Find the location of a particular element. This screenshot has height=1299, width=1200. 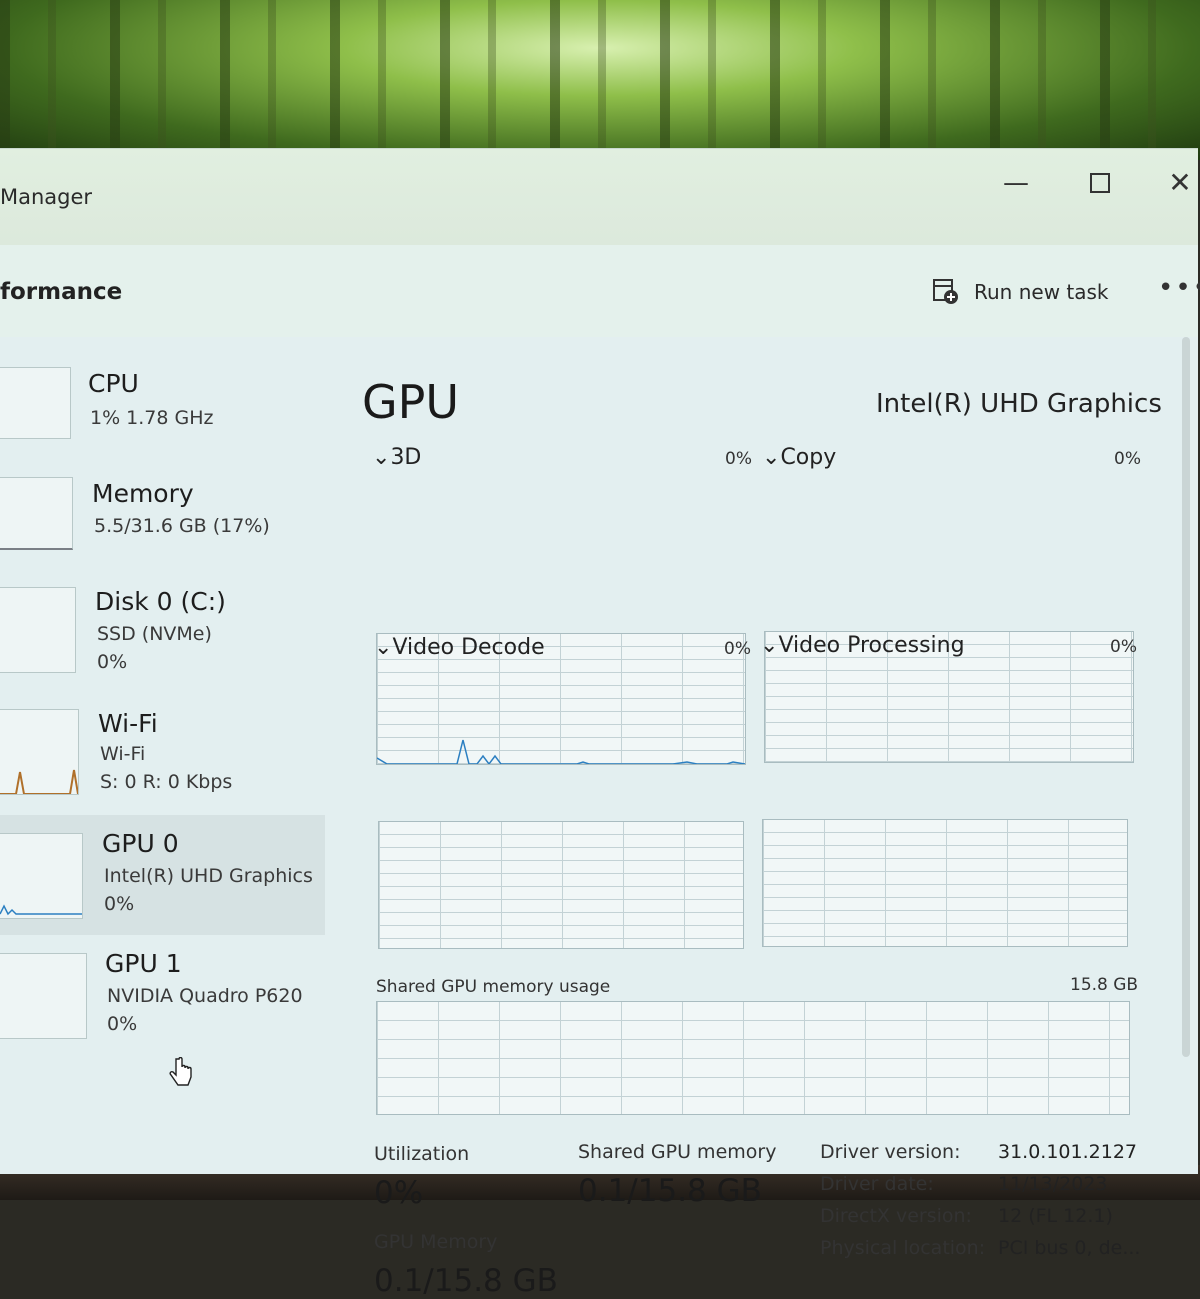

cpu-thumbnail is located at coordinates (35, 403).